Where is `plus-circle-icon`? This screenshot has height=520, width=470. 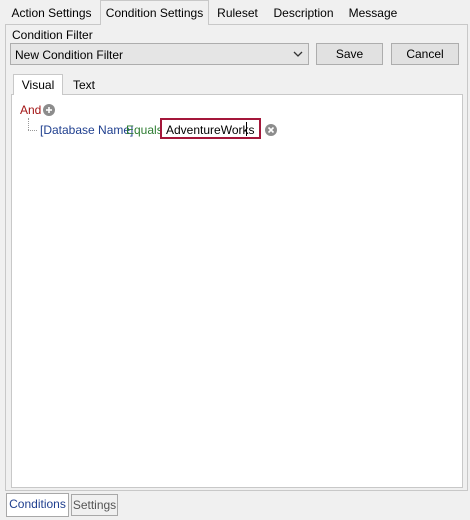 plus-circle-icon is located at coordinates (49, 110).